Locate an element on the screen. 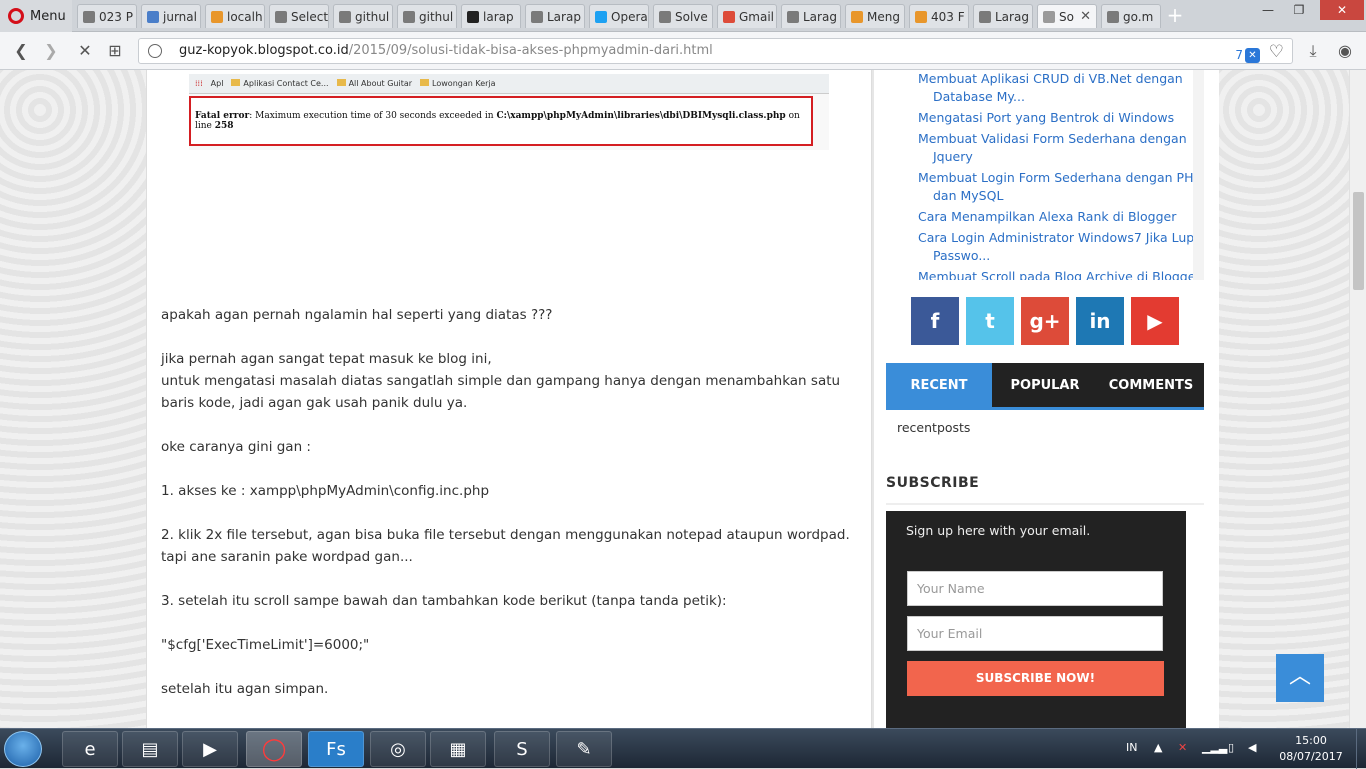 This screenshot has height=769, width=1366. new-tab-button: + is located at coordinates (1175, 16).